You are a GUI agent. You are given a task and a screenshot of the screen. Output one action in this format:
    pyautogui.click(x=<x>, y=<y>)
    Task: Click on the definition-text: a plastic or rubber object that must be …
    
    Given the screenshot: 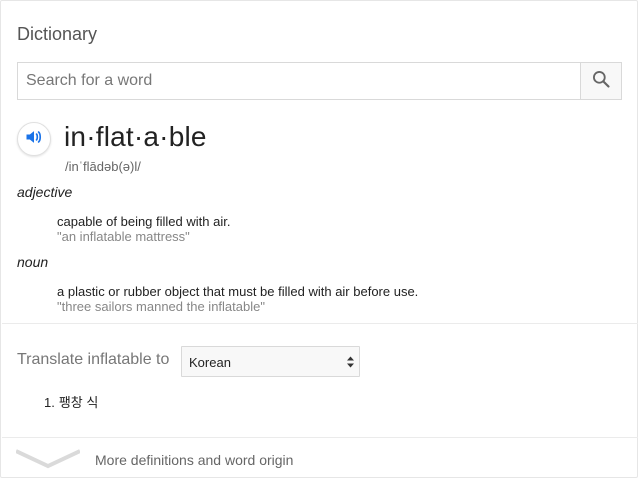 What is the action you would take?
    pyautogui.click(x=238, y=291)
    